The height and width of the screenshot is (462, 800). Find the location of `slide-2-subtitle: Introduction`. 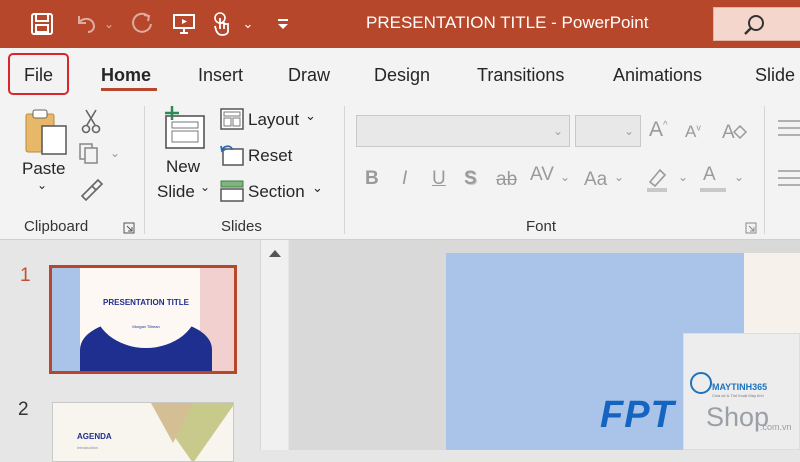

slide-2-subtitle: Introduction is located at coordinates (87, 447).